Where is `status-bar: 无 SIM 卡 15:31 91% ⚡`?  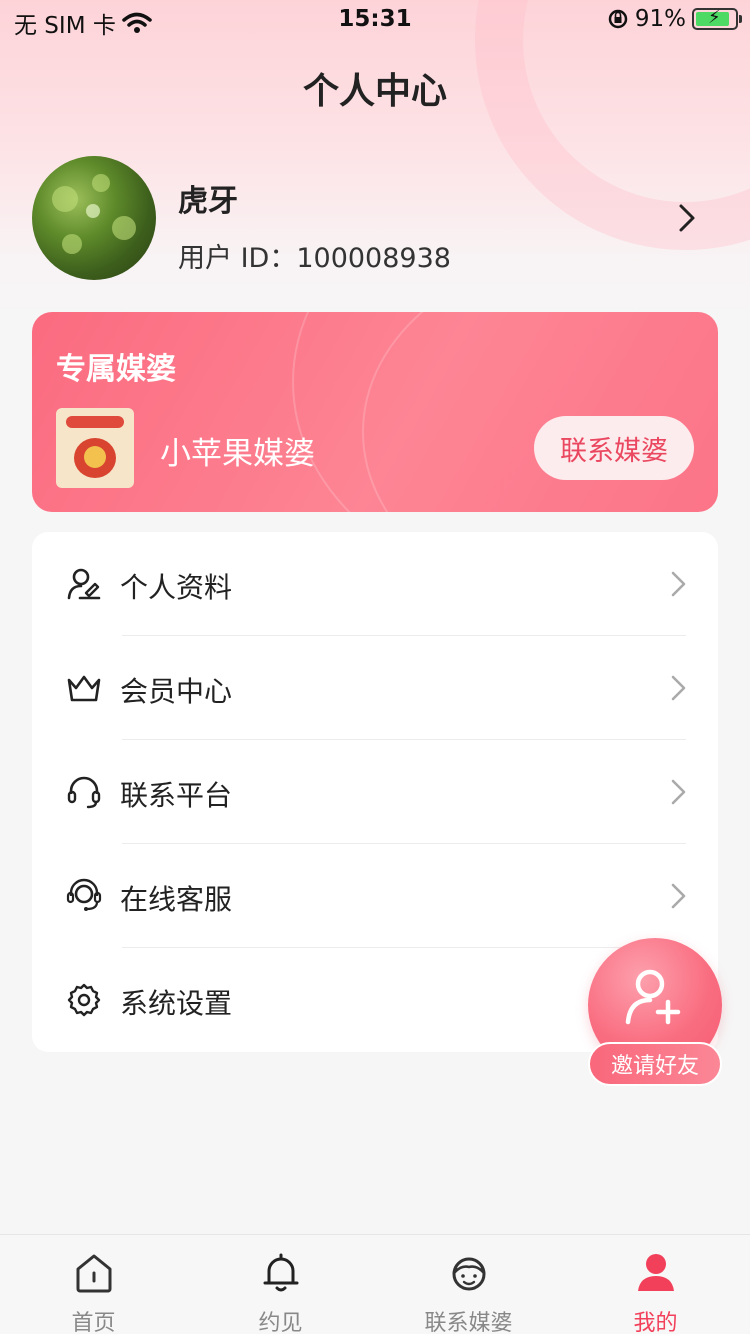
status-bar: 无 SIM 卡 15:31 91% ⚡ is located at coordinates (375, 20).